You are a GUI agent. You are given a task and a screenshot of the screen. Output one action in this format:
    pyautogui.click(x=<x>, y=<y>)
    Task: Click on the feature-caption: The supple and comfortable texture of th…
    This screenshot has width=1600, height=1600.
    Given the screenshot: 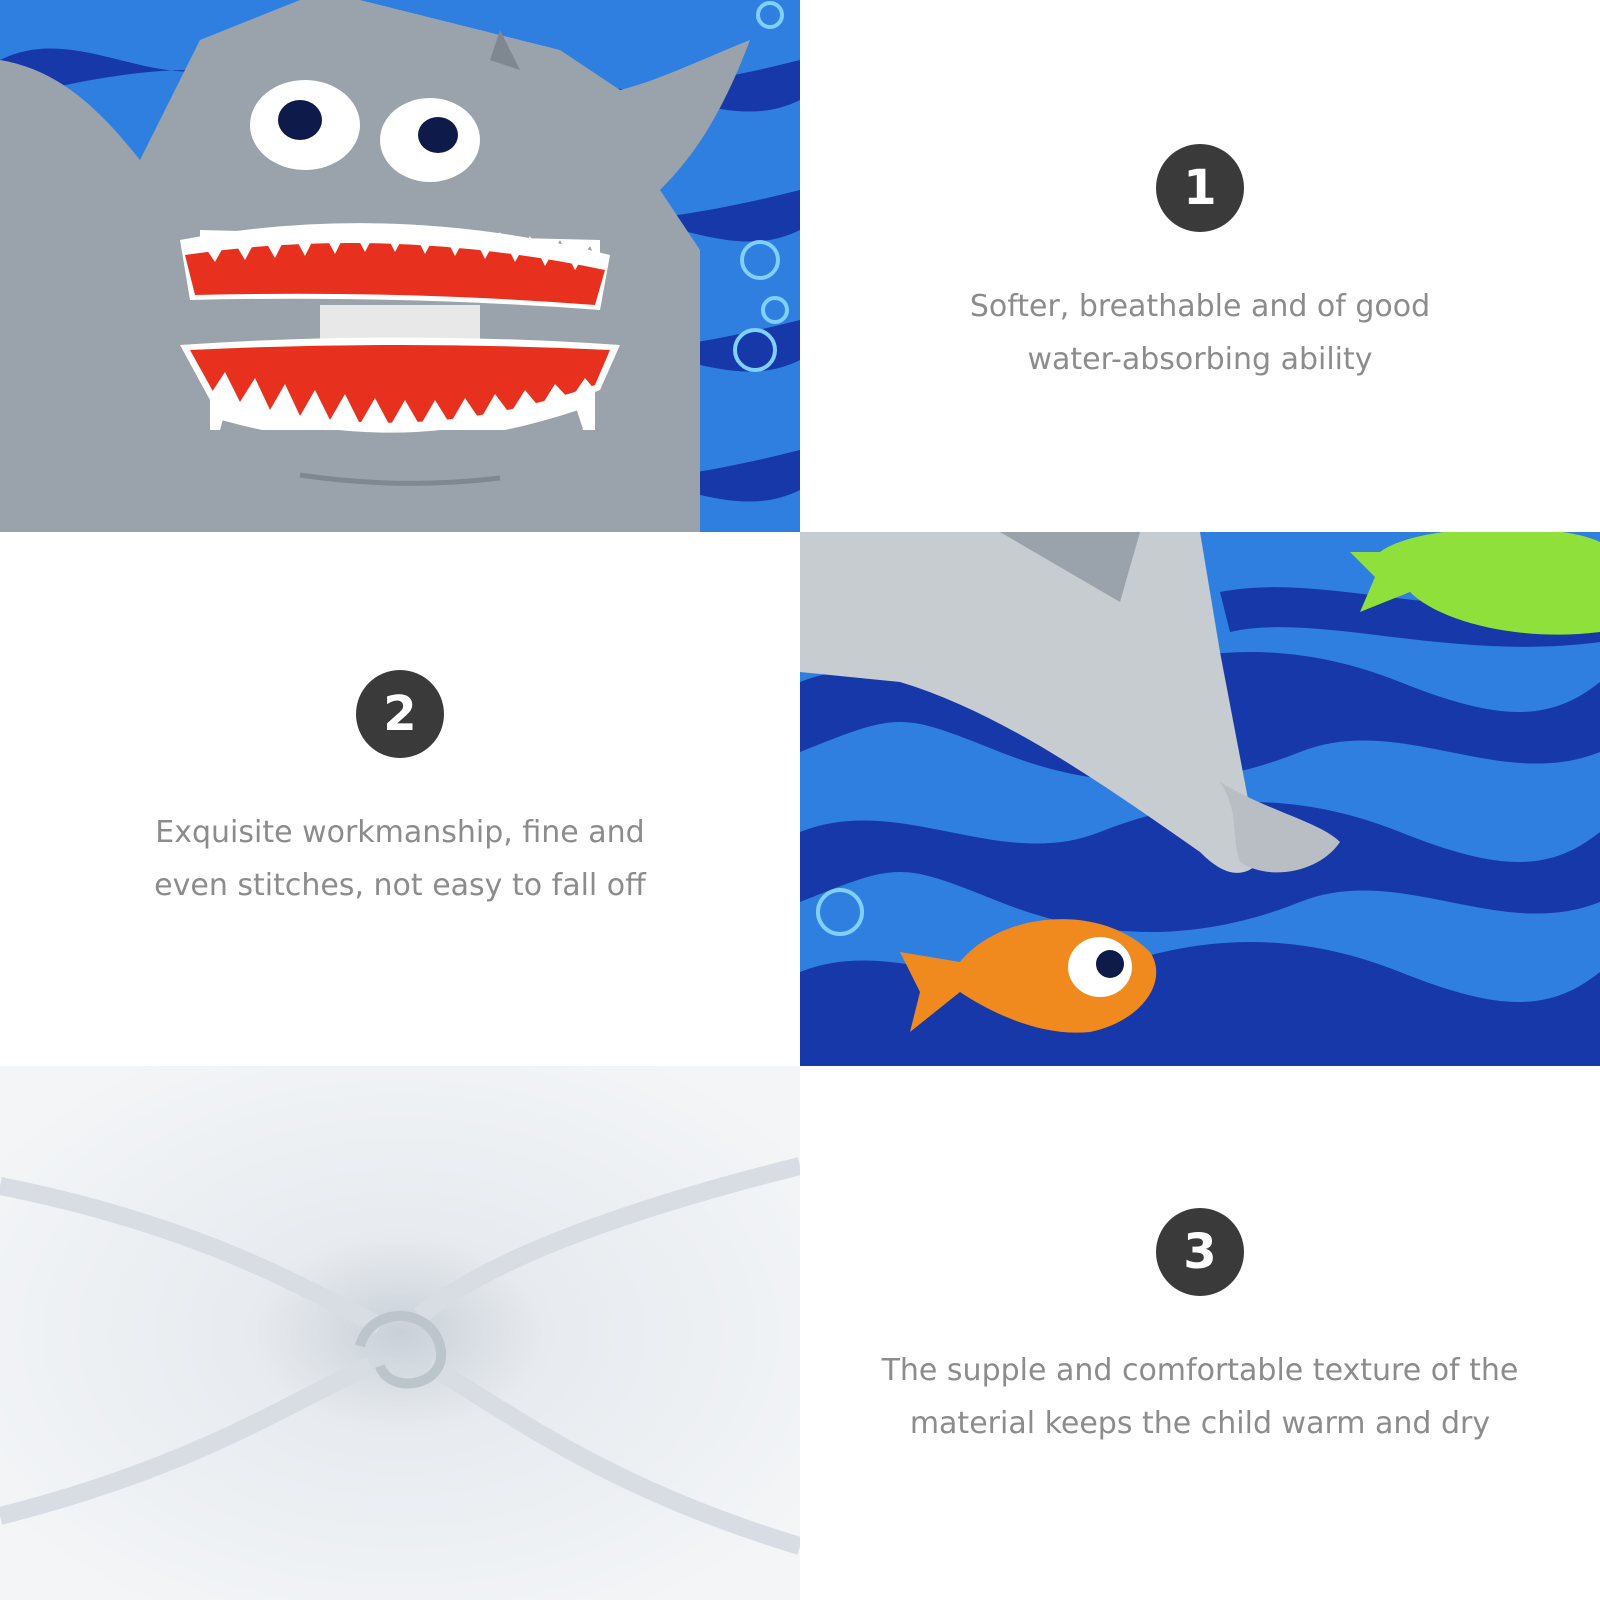 What is the action you would take?
    pyautogui.click(x=1200, y=1397)
    